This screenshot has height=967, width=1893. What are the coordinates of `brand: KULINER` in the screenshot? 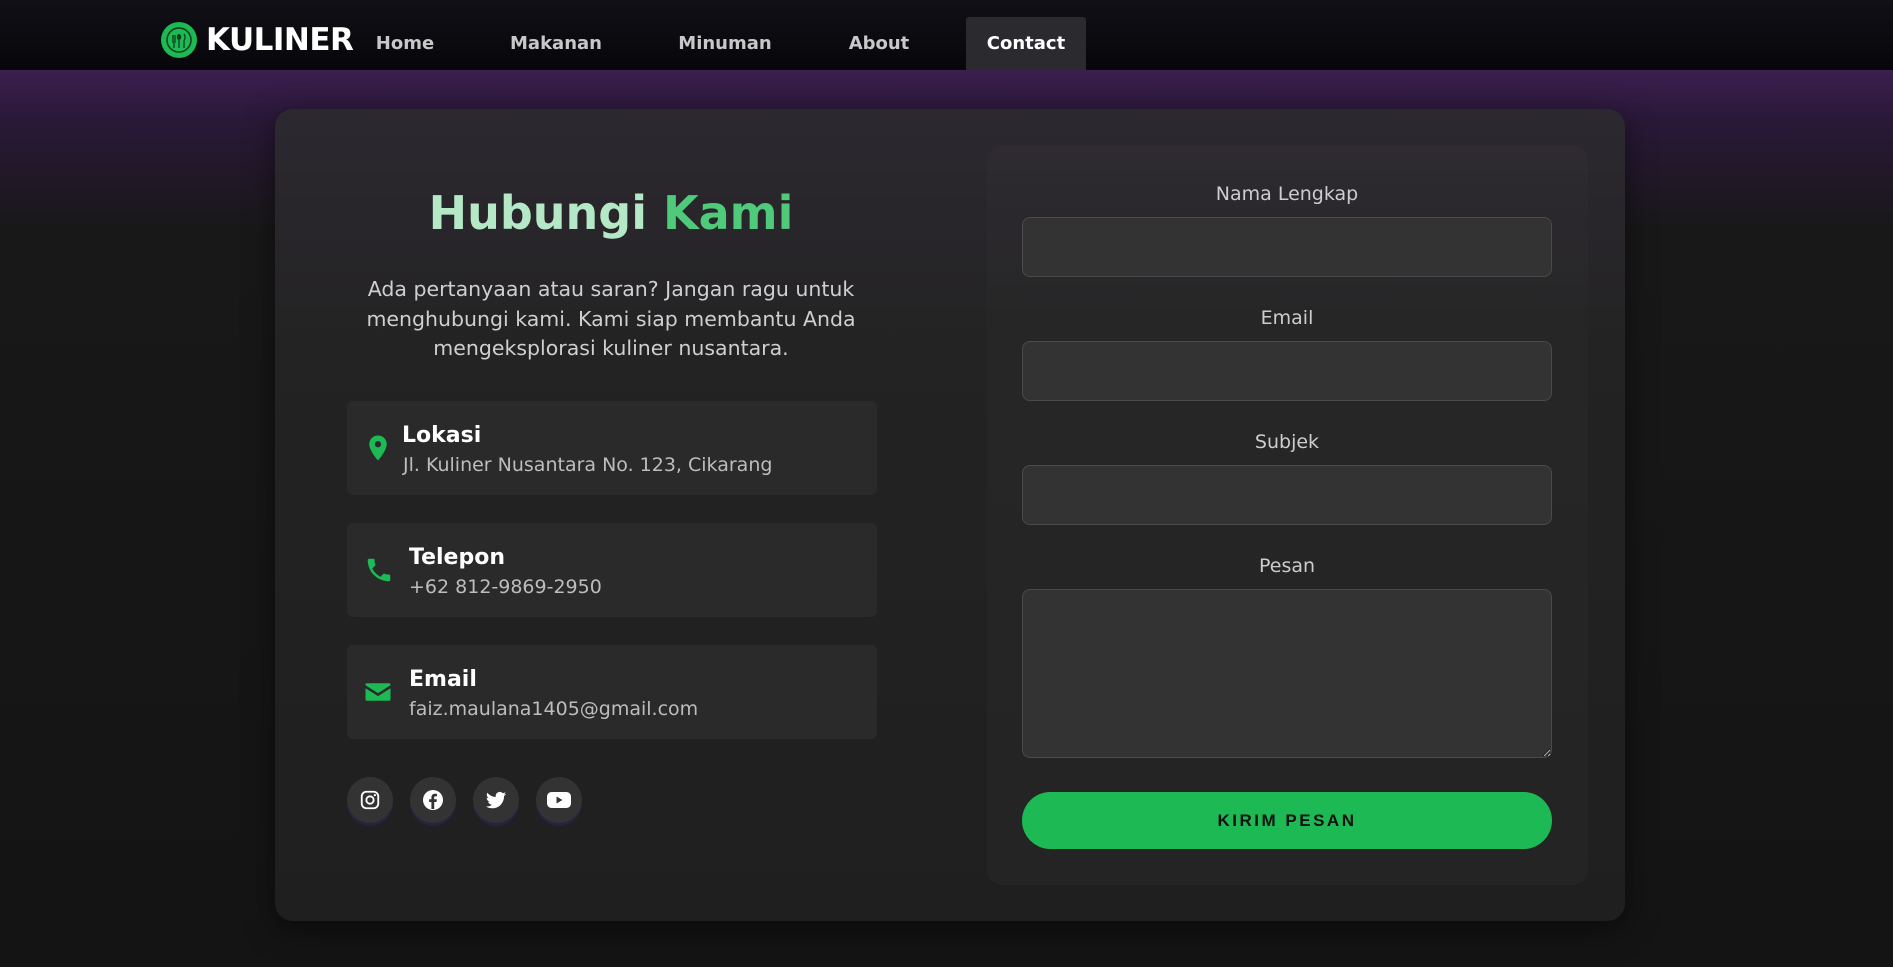 It's located at (257, 40).